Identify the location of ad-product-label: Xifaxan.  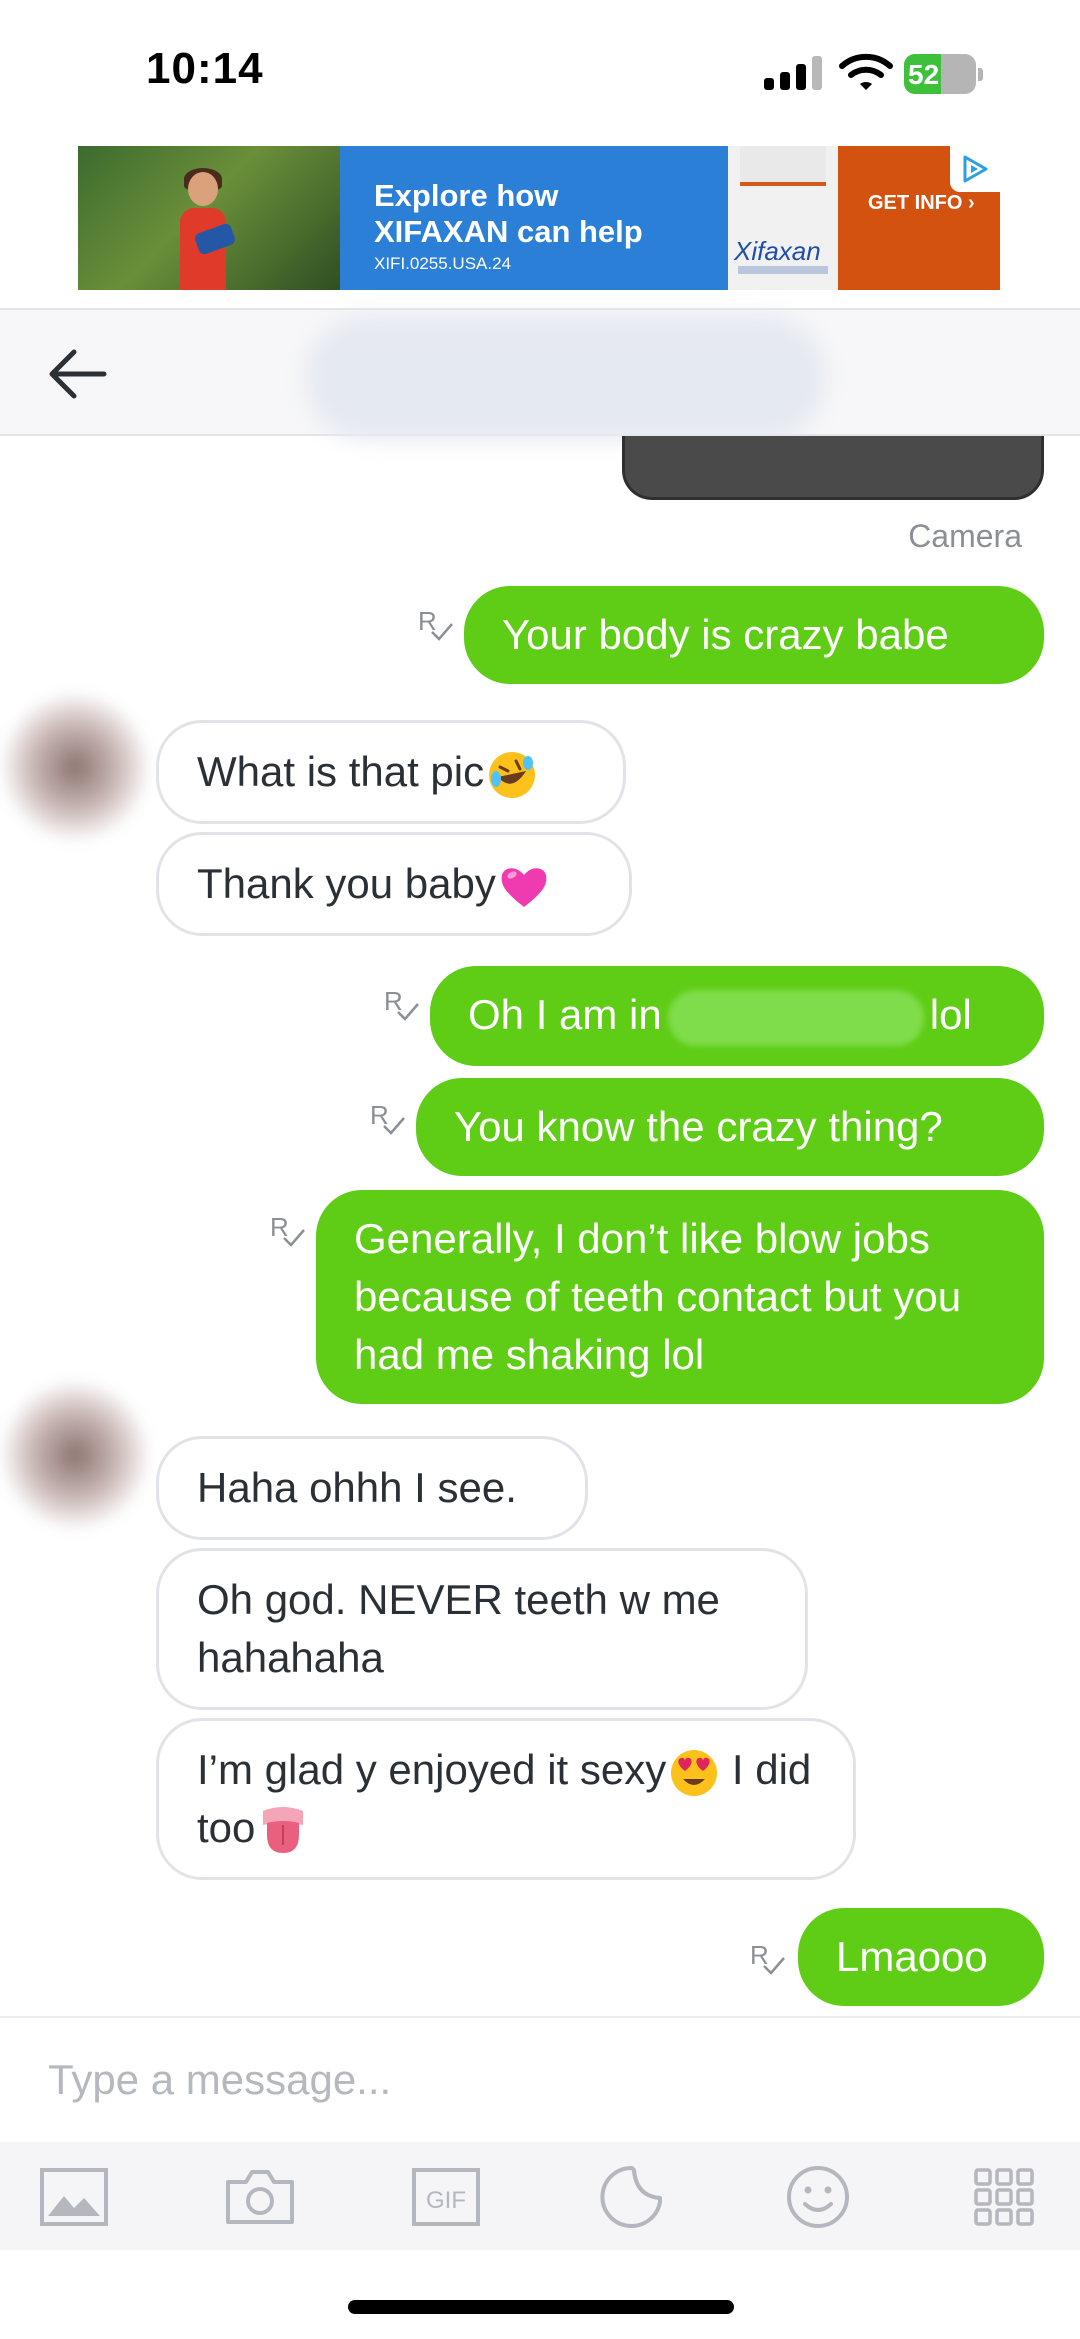
(777, 251).